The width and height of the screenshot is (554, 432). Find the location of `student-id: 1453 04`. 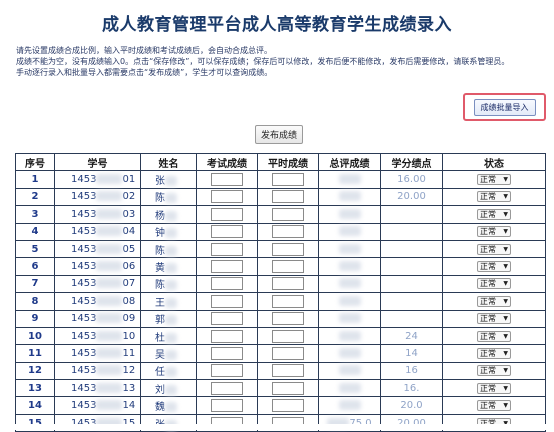

student-id: 1453 04 is located at coordinates (97, 231).